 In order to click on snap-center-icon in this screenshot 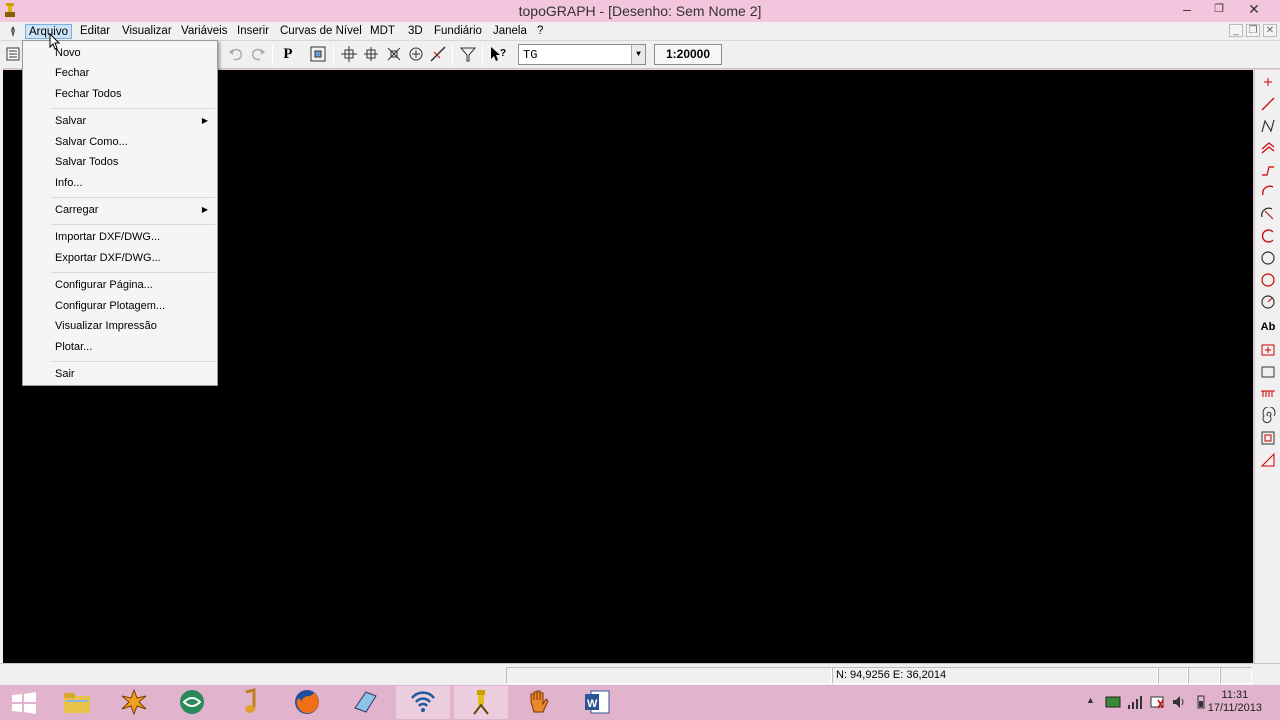, I will do `click(416, 54)`.